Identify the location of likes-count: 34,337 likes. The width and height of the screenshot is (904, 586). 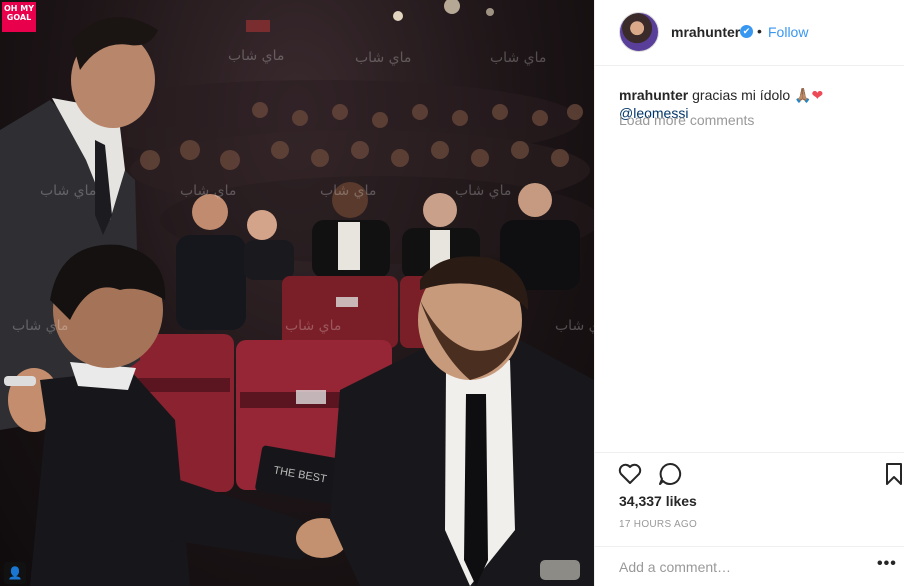
(658, 501).